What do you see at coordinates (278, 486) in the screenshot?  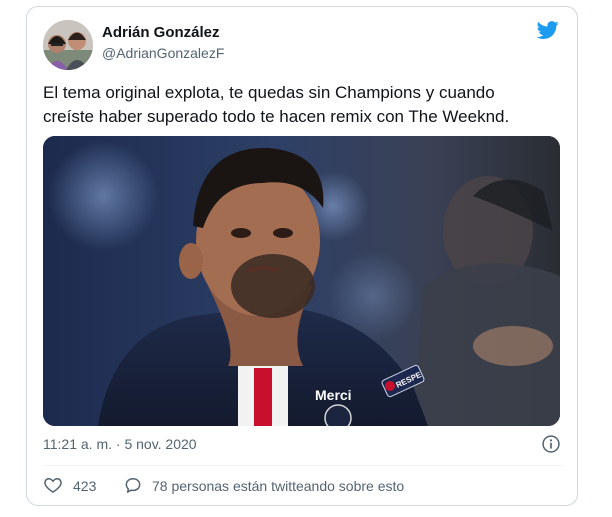 I see `conversation-link: 78 personas están twitteando sobre esto` at bounding box center [278, 486].